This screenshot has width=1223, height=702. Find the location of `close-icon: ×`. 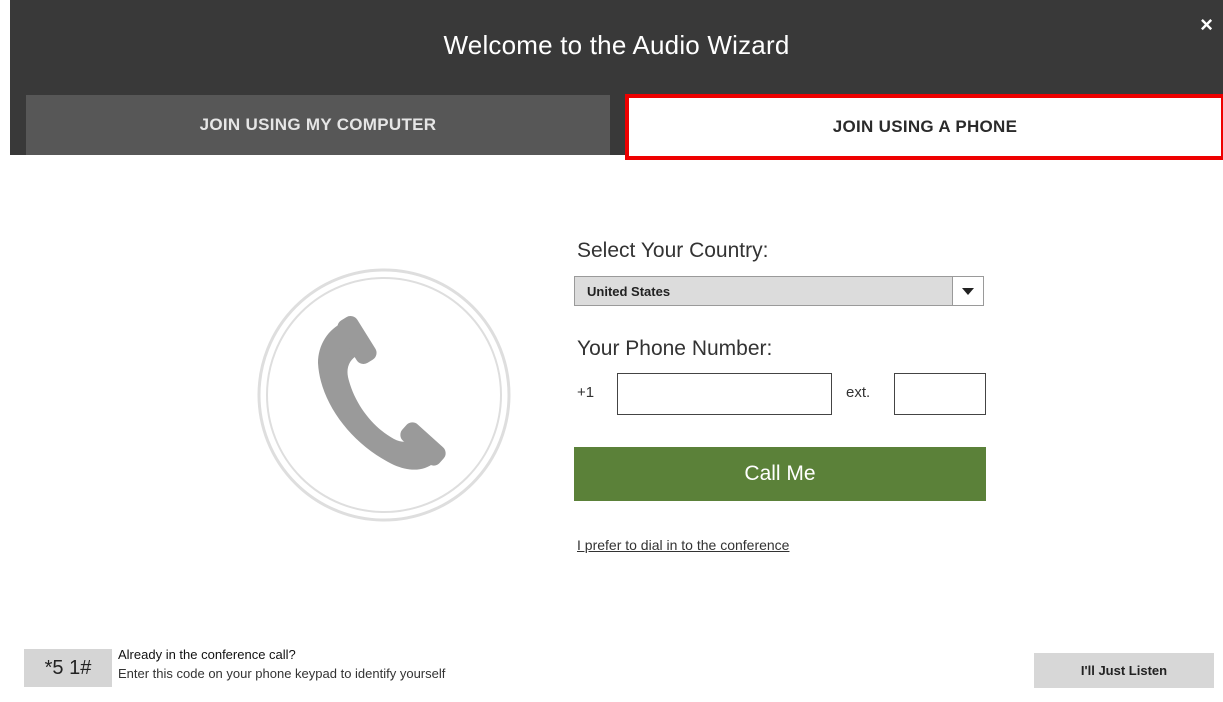

close-icon: × is located at coordinates (1206, 25).